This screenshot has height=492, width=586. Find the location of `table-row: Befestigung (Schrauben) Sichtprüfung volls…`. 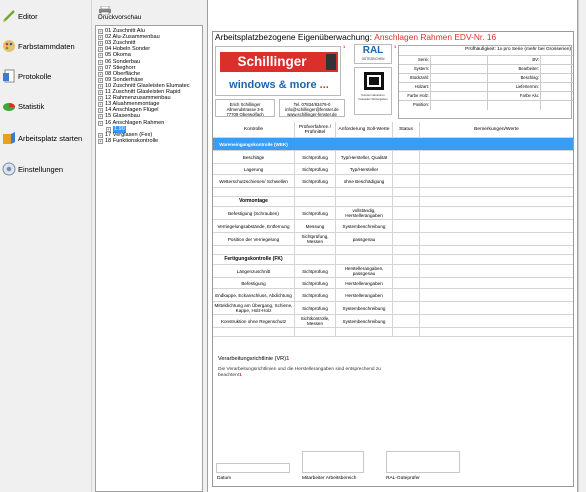

table-row: Befestigung (Schrauben) Sichtprüfung volls… is located at coordinates (393, 213).